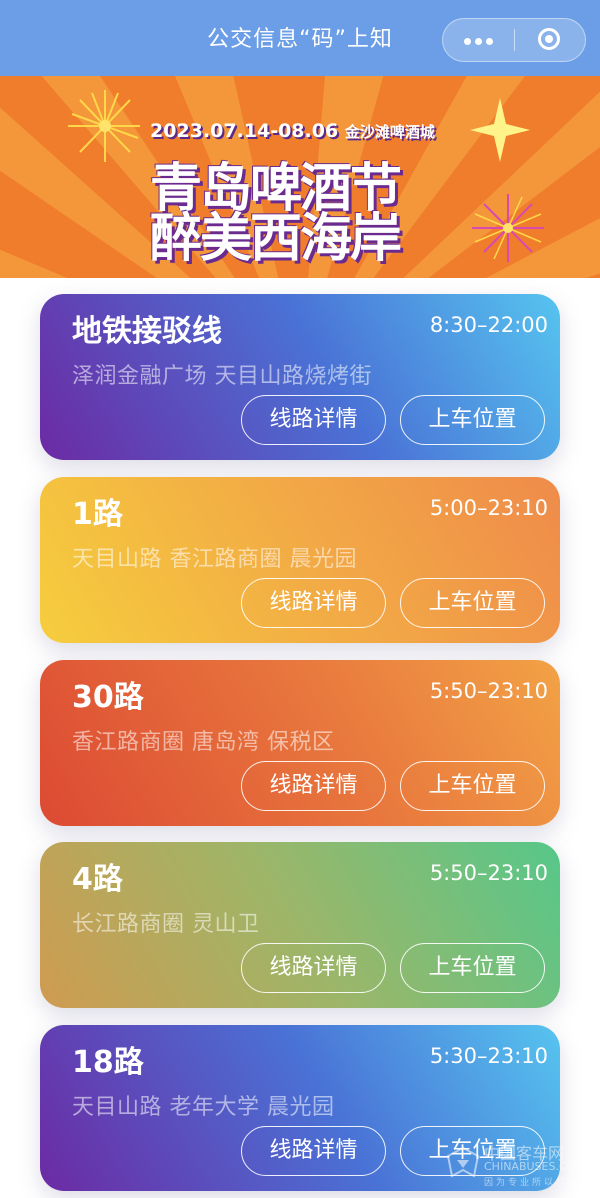 This screenshot has width=600, height=1198. I want to click on watermark-slogan: 因为专业所以权威, so click(532, 1183).